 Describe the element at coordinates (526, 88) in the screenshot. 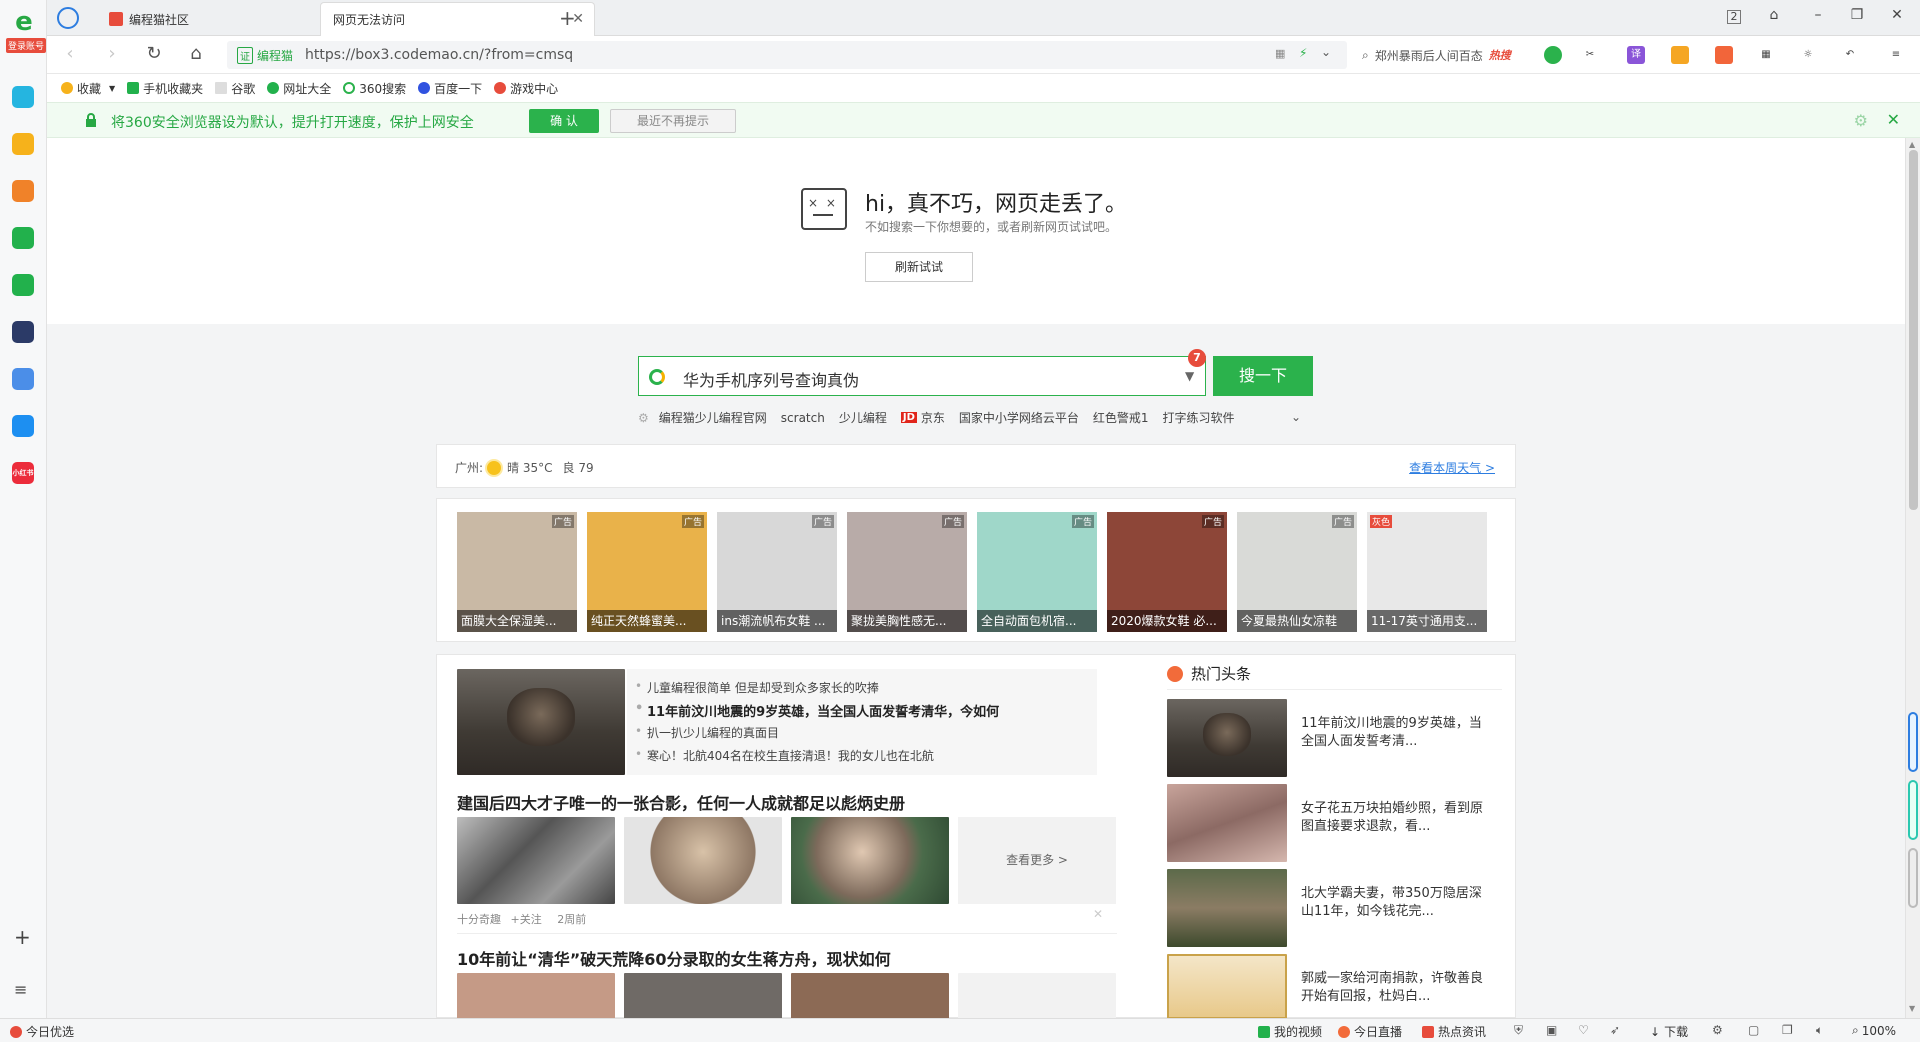

I see `bookmark-game-center: 游戏中心` at that location.